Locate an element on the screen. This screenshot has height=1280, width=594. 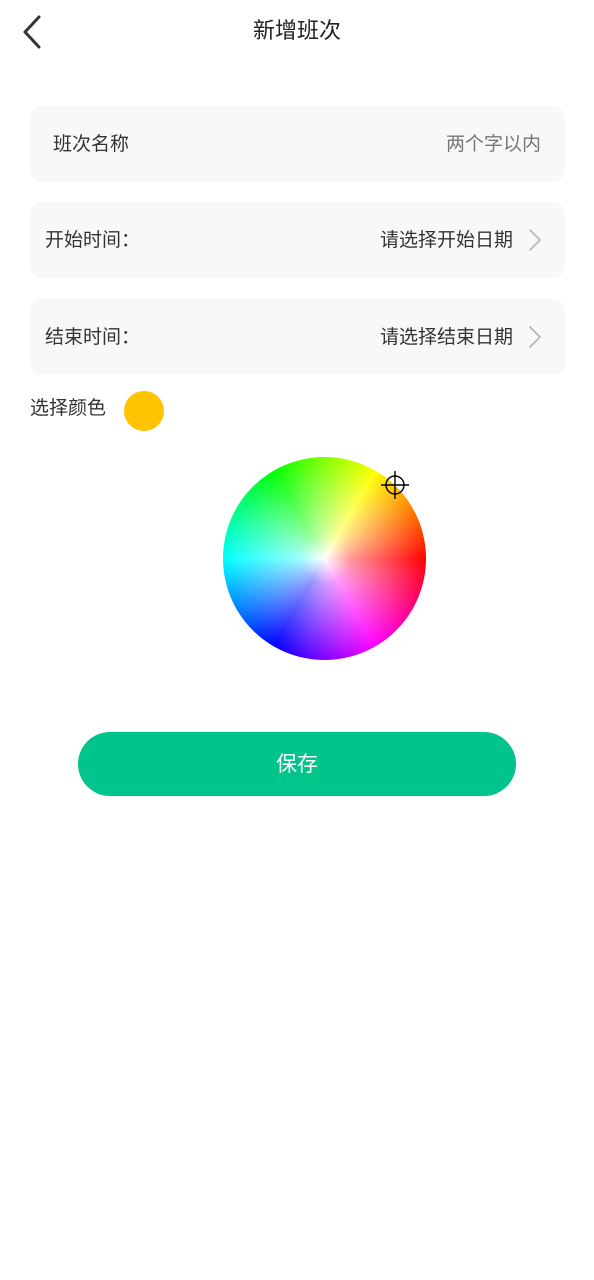
shift-name-input is located at coordinates (411, 144).